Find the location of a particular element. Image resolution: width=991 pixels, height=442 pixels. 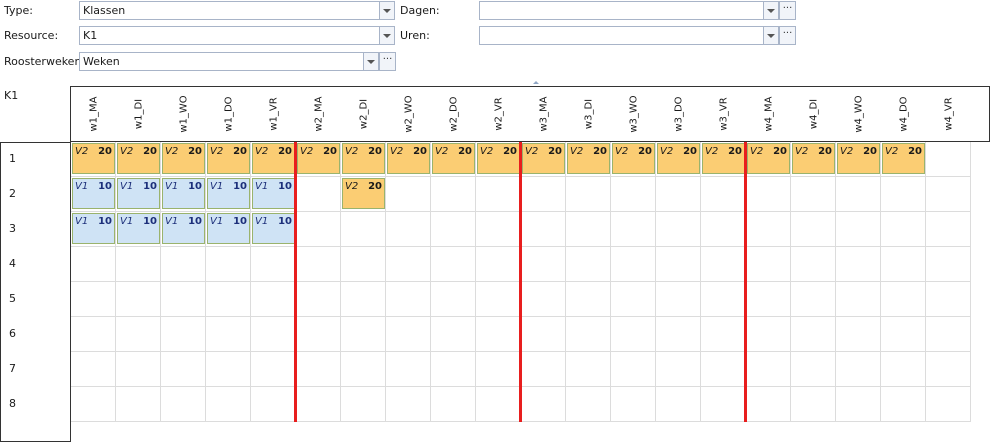

day-header: w2_DI is located at coordinates (363, 114).